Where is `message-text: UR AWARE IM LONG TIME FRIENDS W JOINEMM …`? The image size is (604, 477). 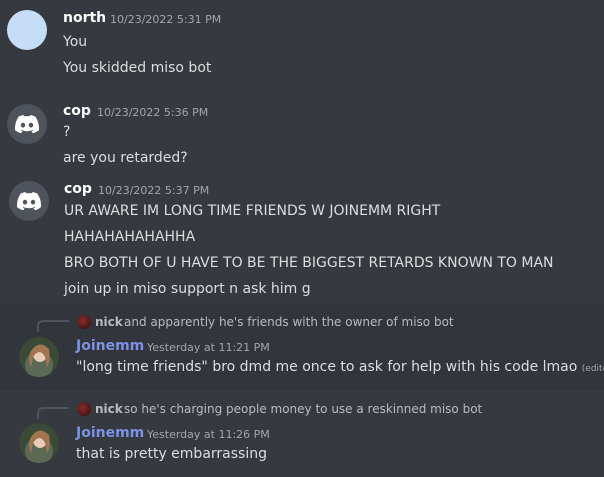 message-text: UR AWARE IM LONG TIME FRIENDS W JOINEMM … is located at coordinates (252, 211).